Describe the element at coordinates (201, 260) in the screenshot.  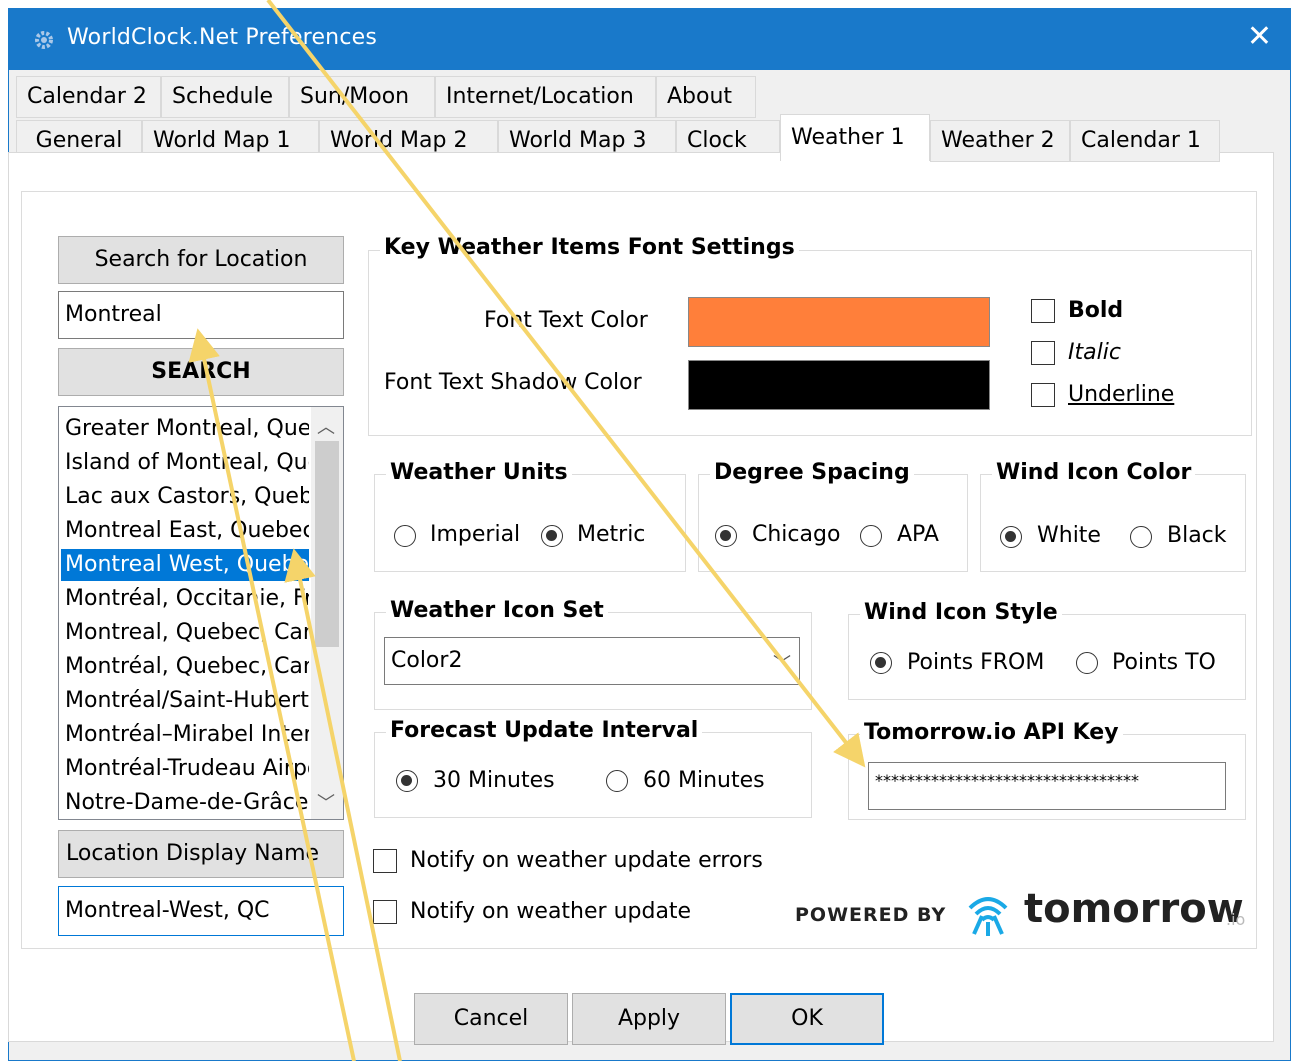
I see `search-for-location-label-button: Search for Location` at that location.